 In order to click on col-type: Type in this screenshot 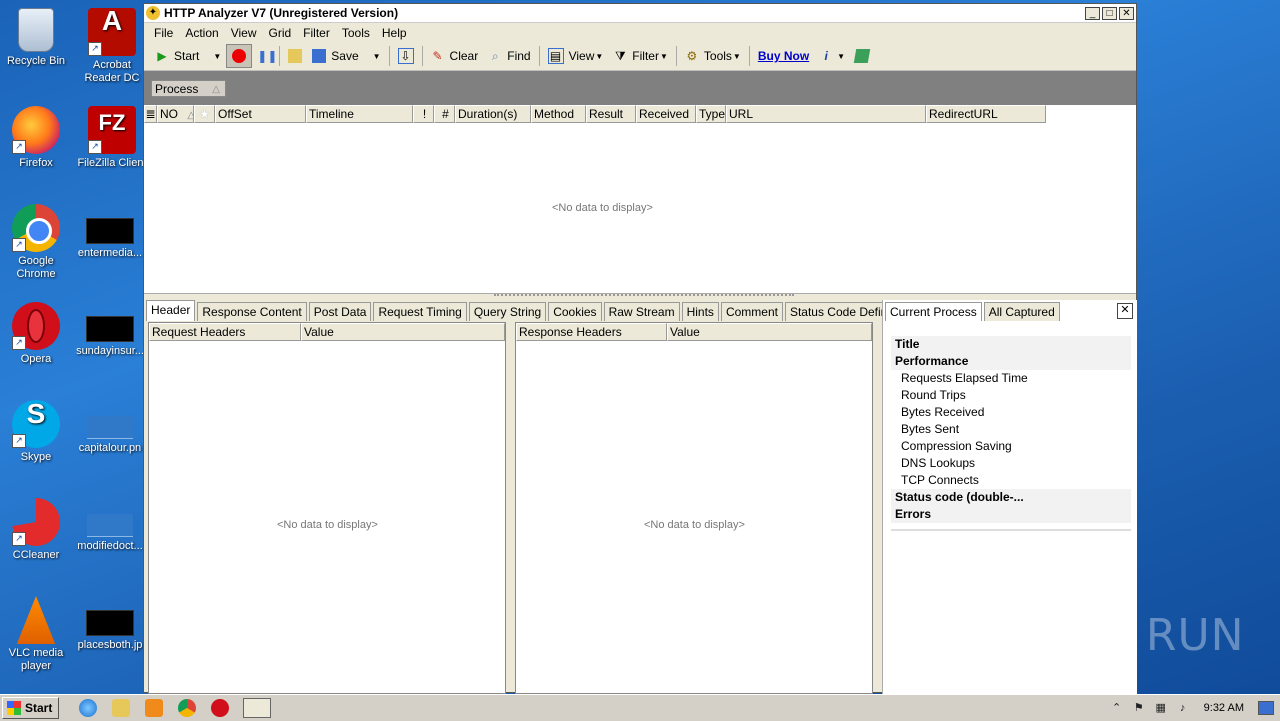, I will do `click(711, 114)`.